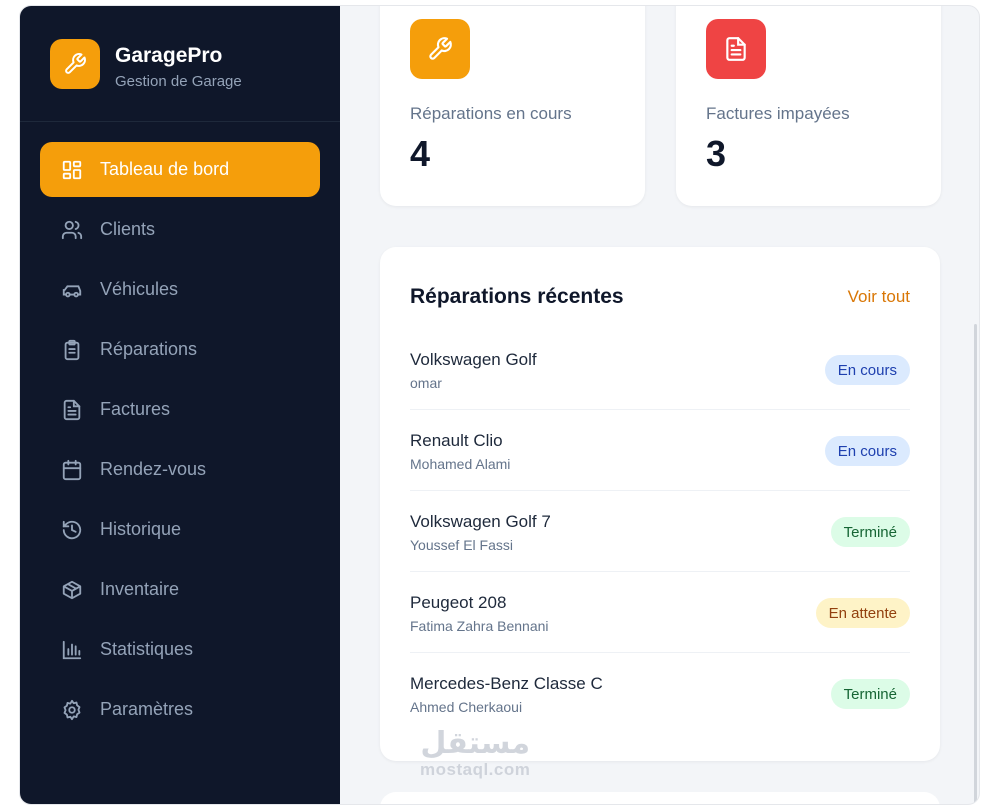 The image size is (1001, 805). I want to click on sidebar-item-label: Paramètres, so click(147, 709).